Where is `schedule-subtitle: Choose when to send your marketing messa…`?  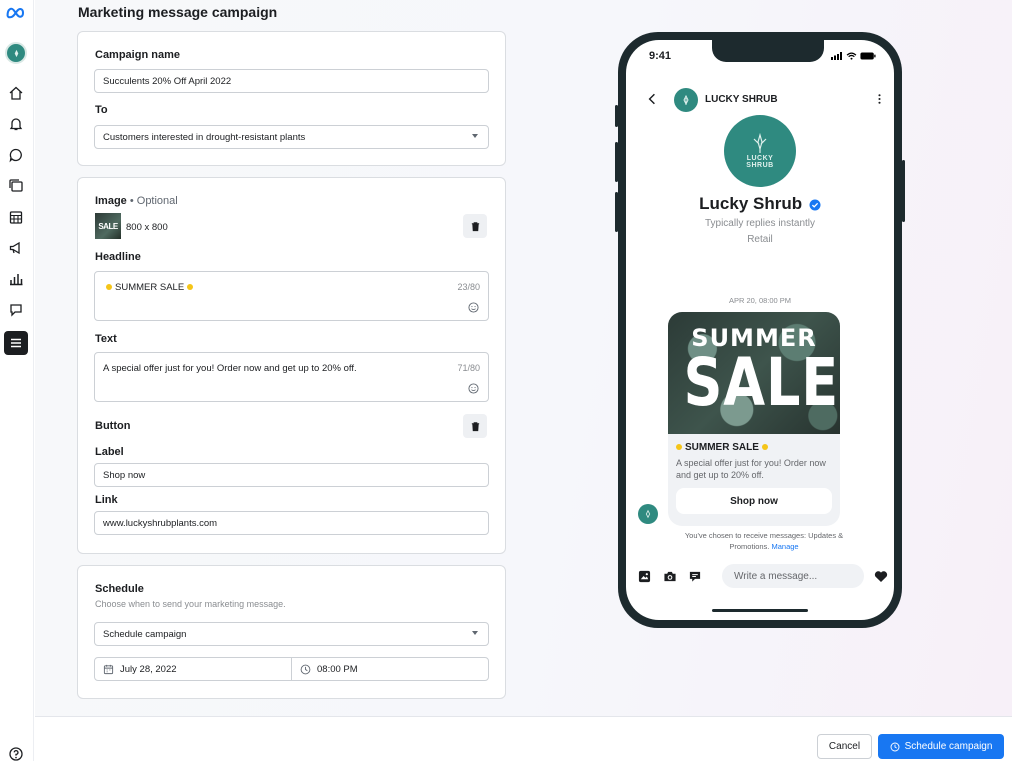 schedule-subtitle: Choose when to send your marketing messa… is located at coordinates (190, 604).